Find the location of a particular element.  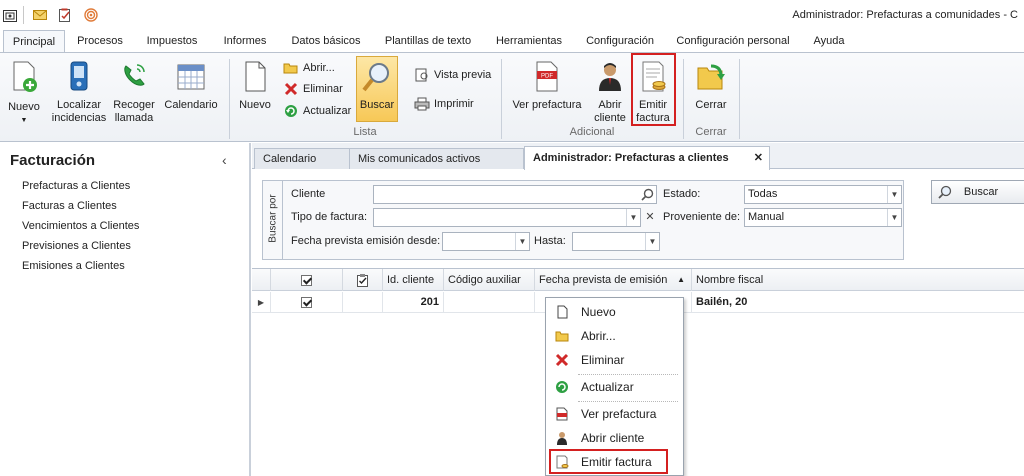

folder-open-icon is located at coordinates (562, 336).